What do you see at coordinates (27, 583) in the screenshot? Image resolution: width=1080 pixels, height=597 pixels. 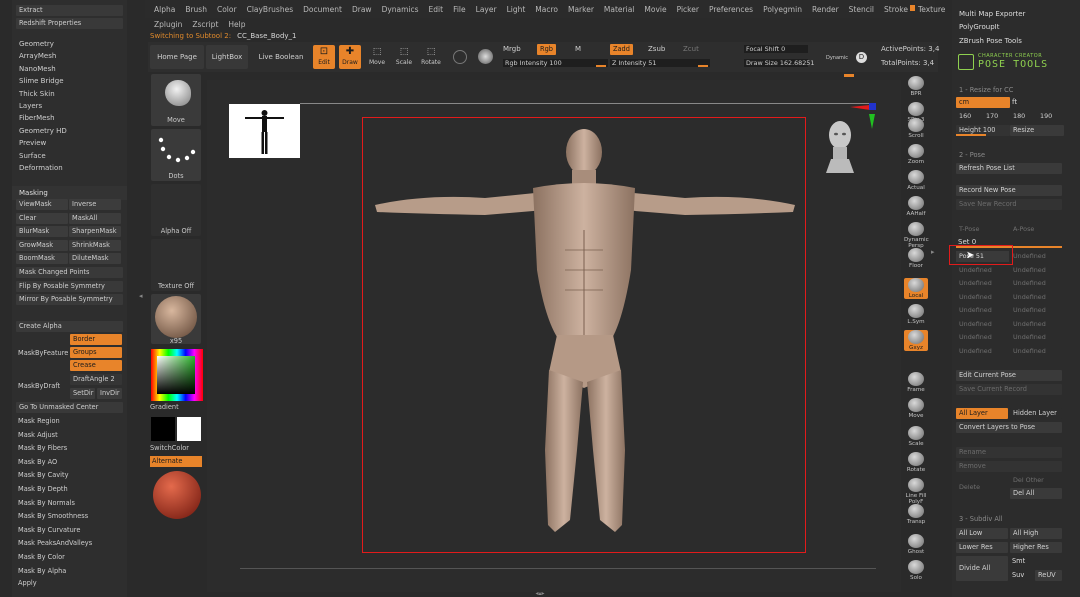 I see `apply-button: Apply` at bounding box center [27, 583].